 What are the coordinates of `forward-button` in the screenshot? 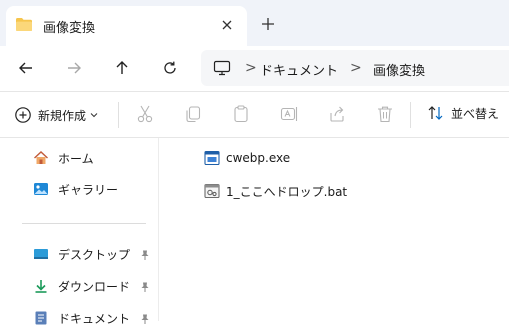 It's located at (74, 68).